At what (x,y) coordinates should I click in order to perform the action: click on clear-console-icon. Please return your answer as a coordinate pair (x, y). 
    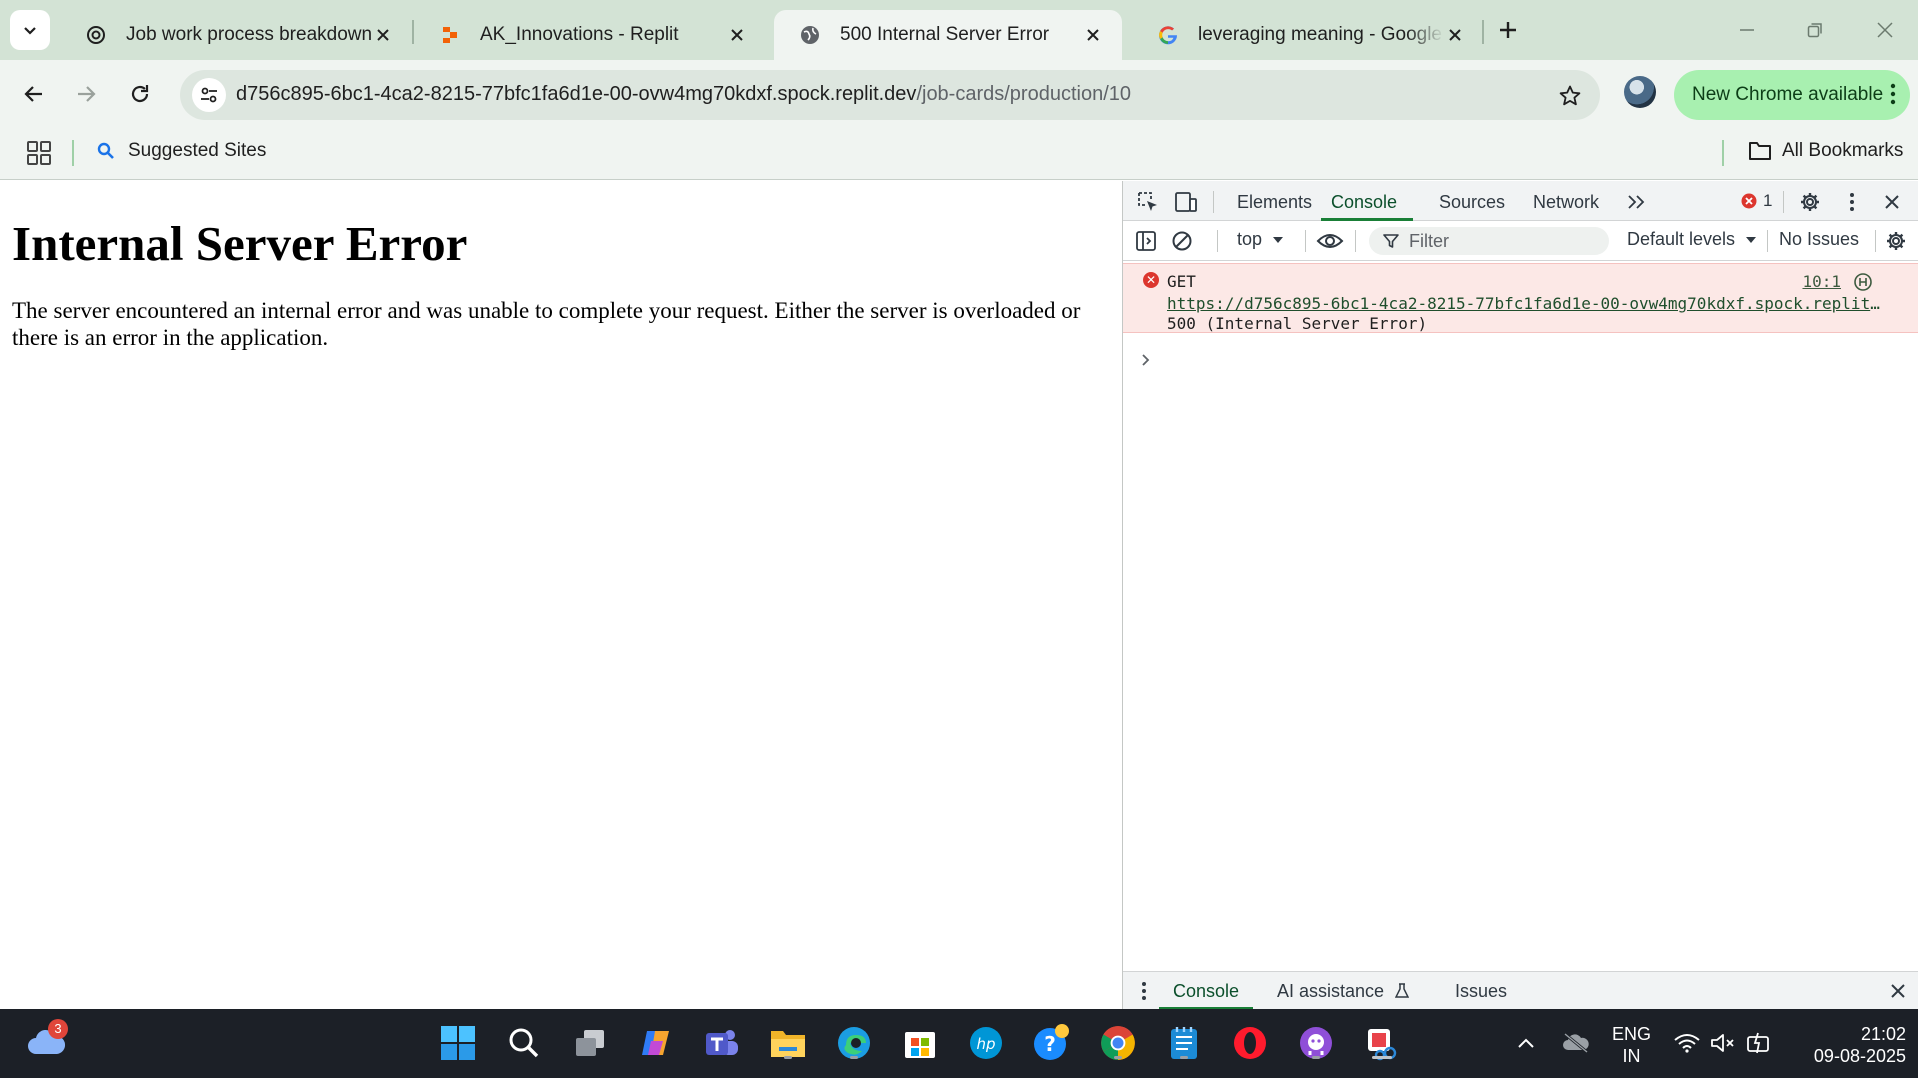
    Looking at the image, I should click on (1182, 241).